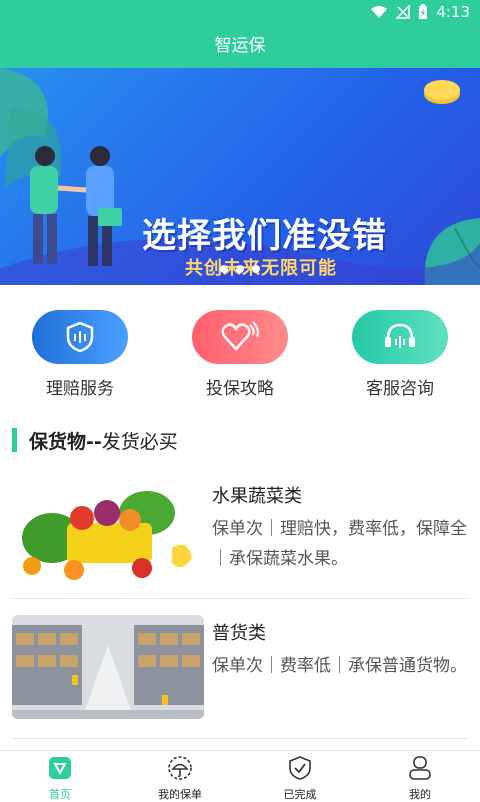 The image size is (480, 802). I want to click on section-header: 保货物-- 发货必买, so click(95, 440).